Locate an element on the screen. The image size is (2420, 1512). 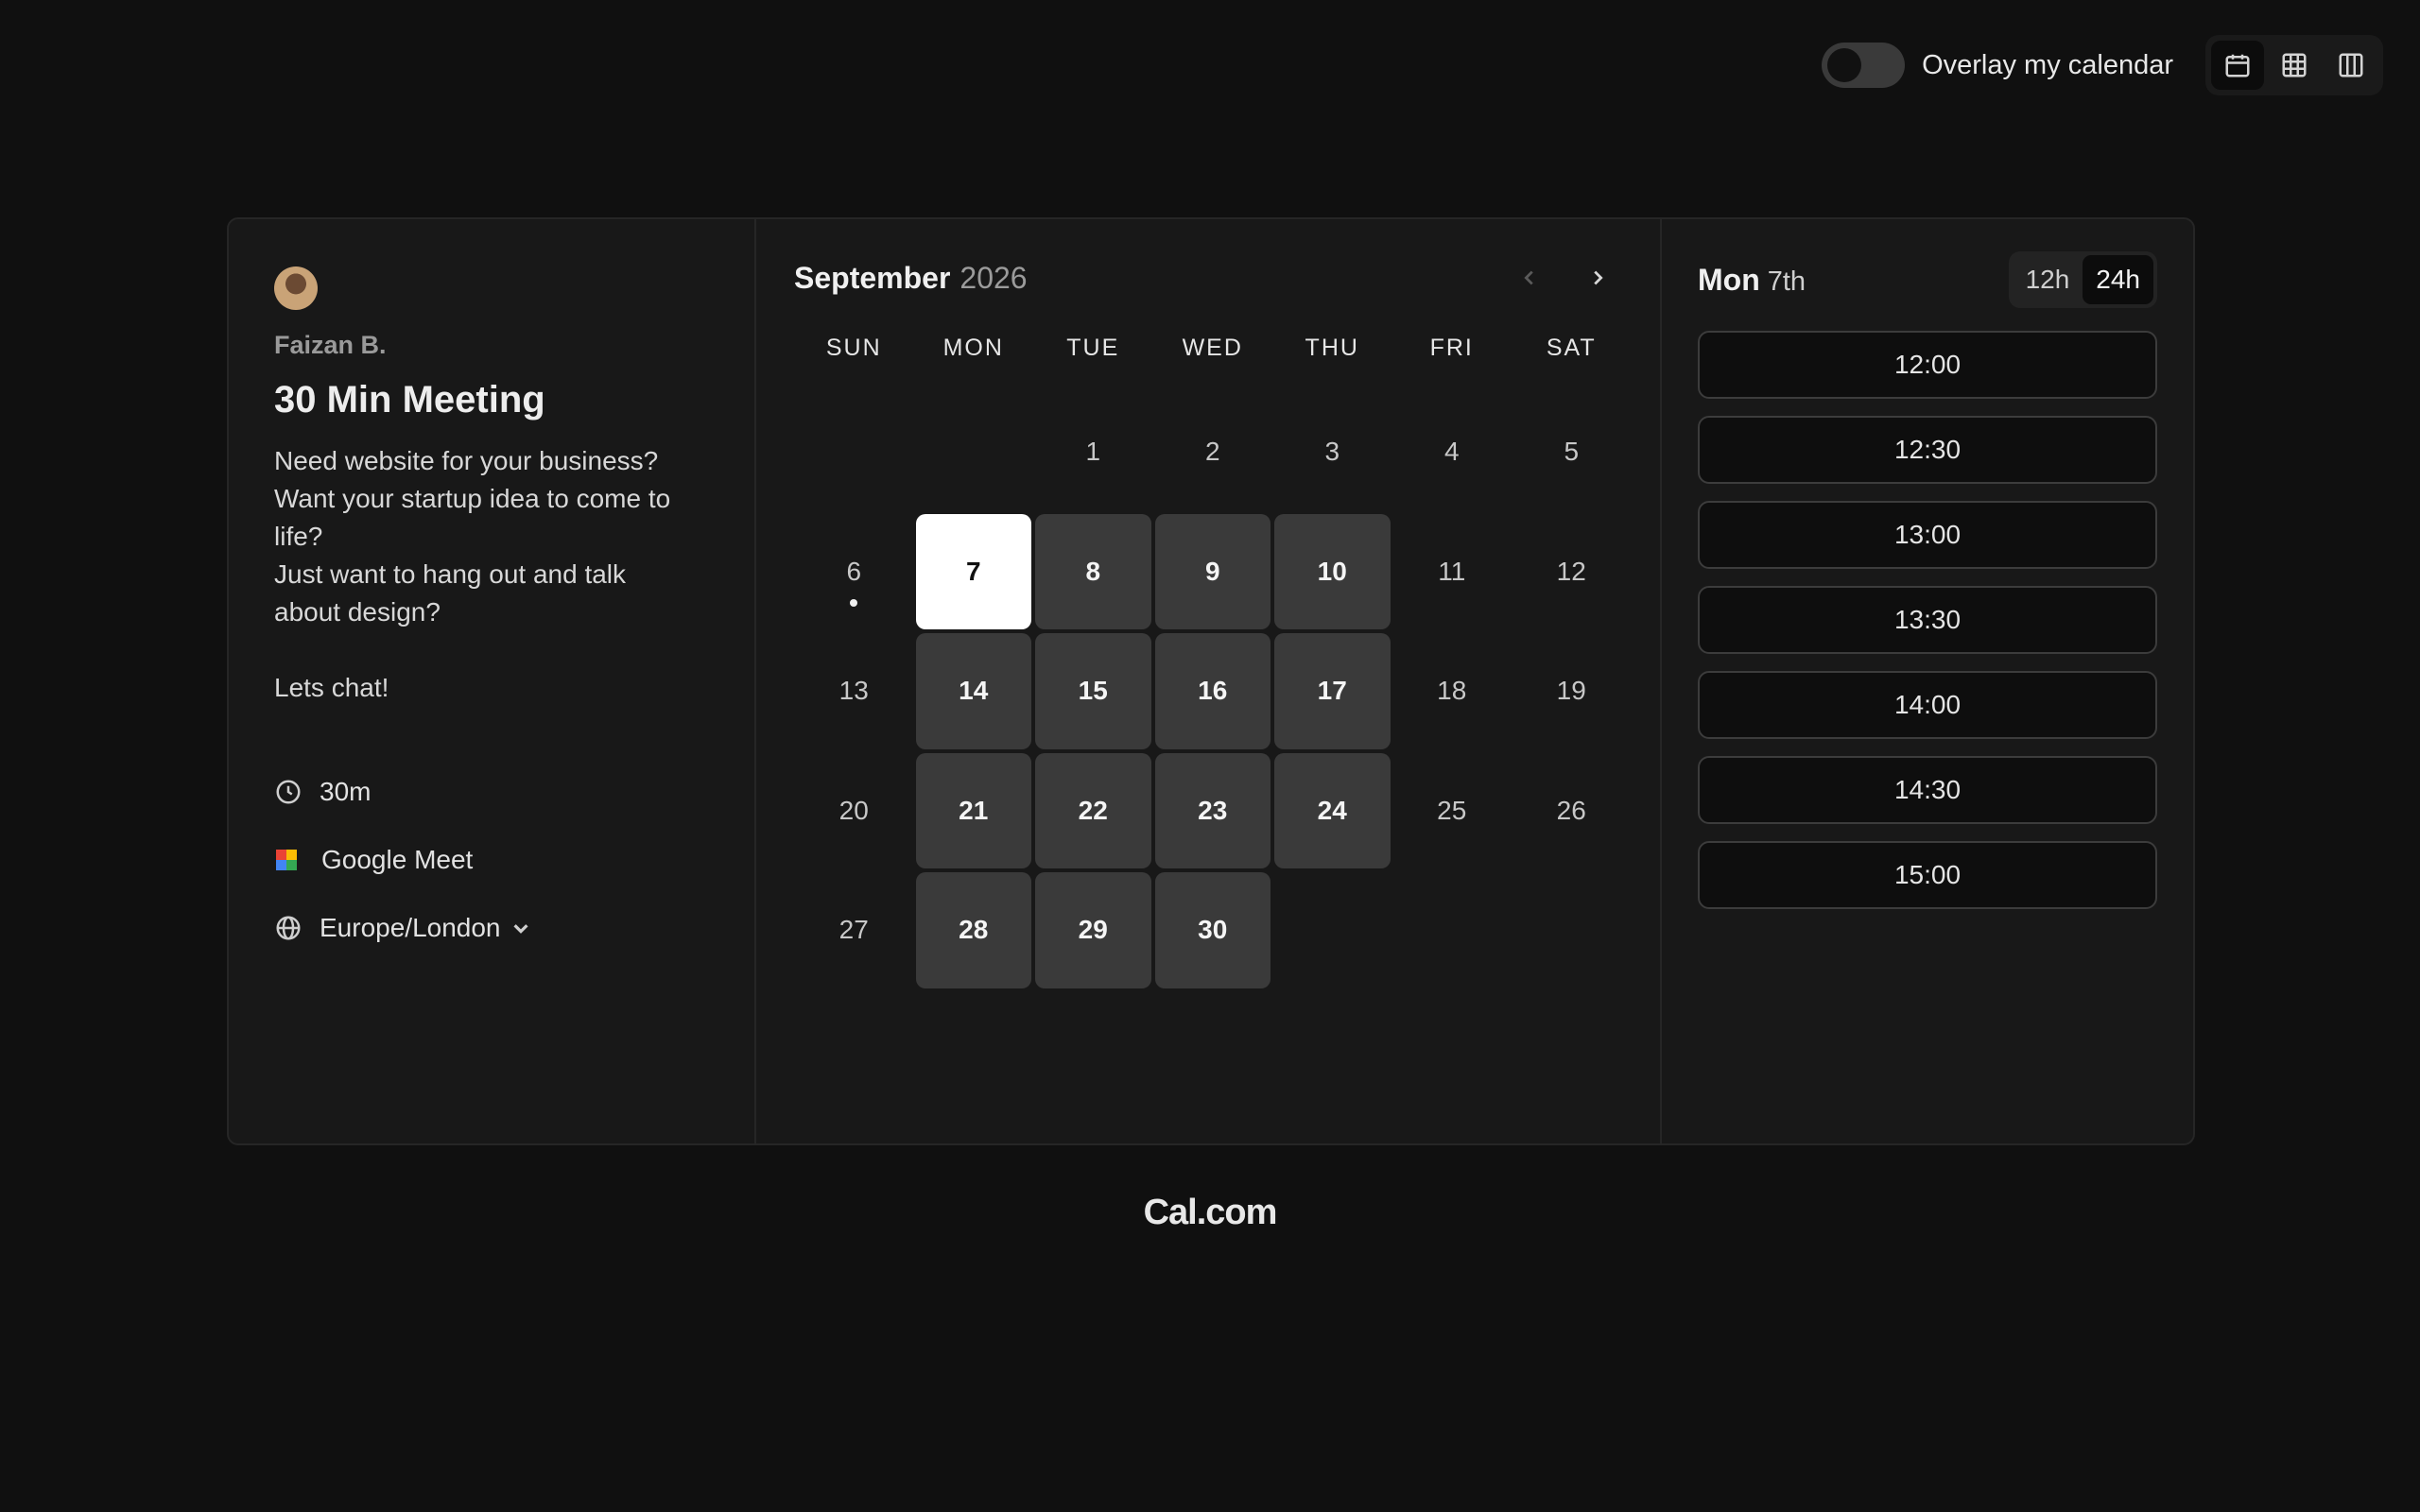
weekday-label: FRI is located at coordinates (1452, 348).